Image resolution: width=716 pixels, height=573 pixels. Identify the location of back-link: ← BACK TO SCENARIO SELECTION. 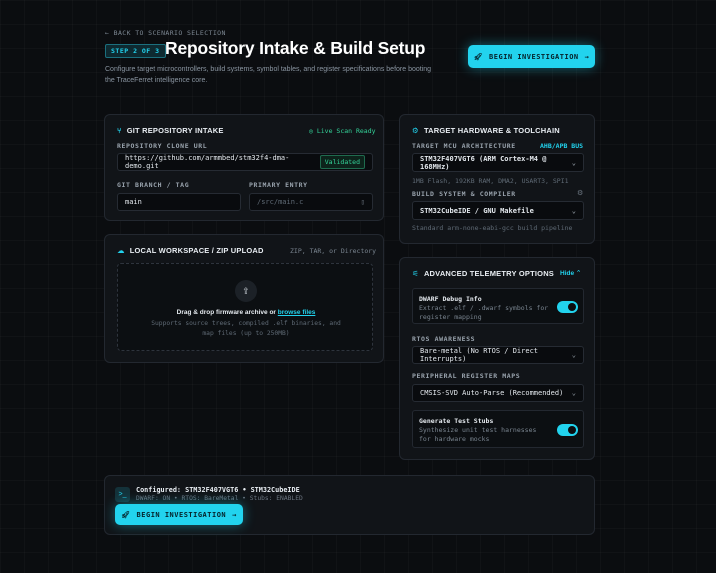
(165, 33).